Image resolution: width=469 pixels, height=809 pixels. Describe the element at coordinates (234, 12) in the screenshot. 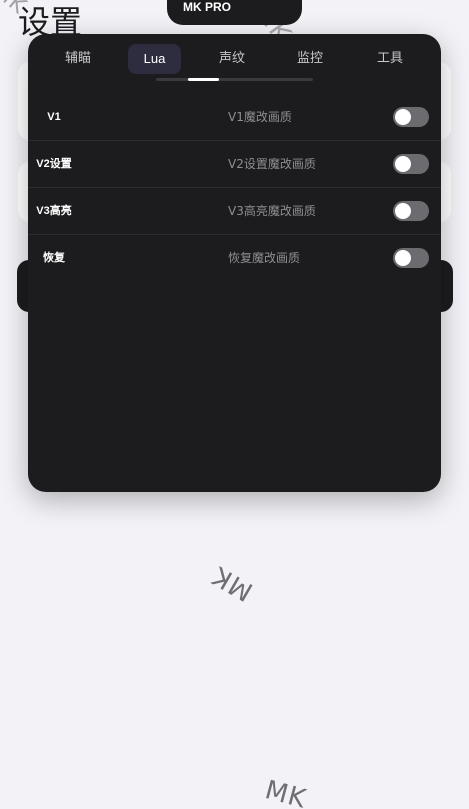

I see `app-badge: MK PRO` at that location.